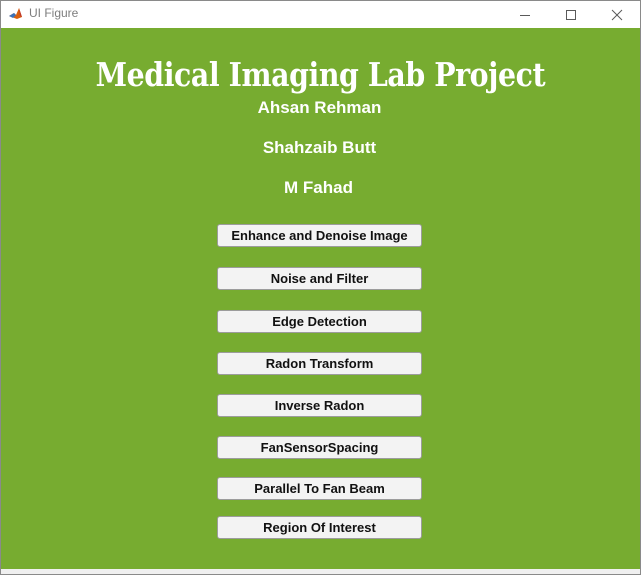  What do you see at coordinates (319, 278) in the screenshot?
I see `noise-filter-button: Noise and Filter` at bounding box center [319, 278].